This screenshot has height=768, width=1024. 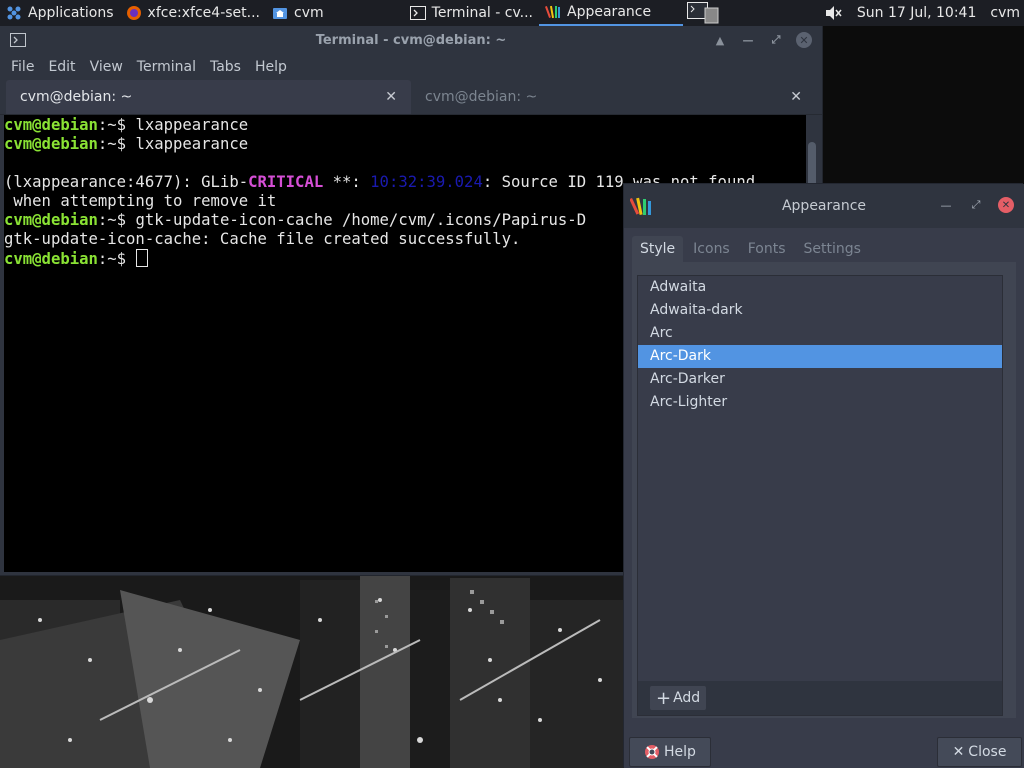 What do you see at coordinates (711, 249) in the screenshot?
I see `tab-icons: Icons` at bounding box center [711, 249].